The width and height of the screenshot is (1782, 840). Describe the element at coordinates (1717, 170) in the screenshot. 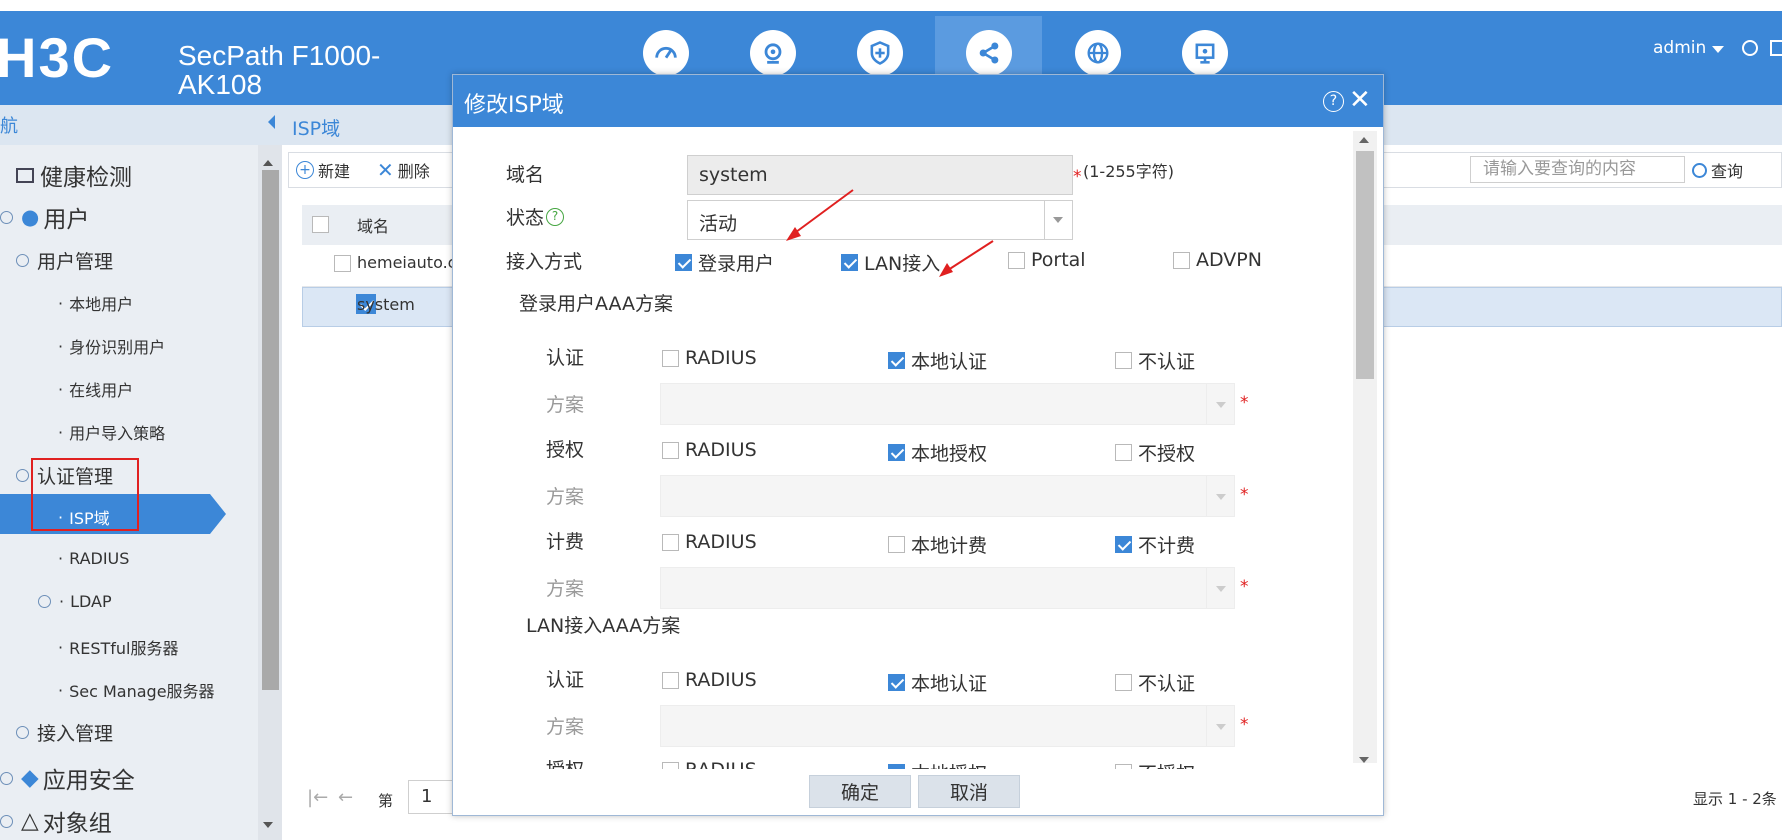

I see `query-button: 查询` at that location.